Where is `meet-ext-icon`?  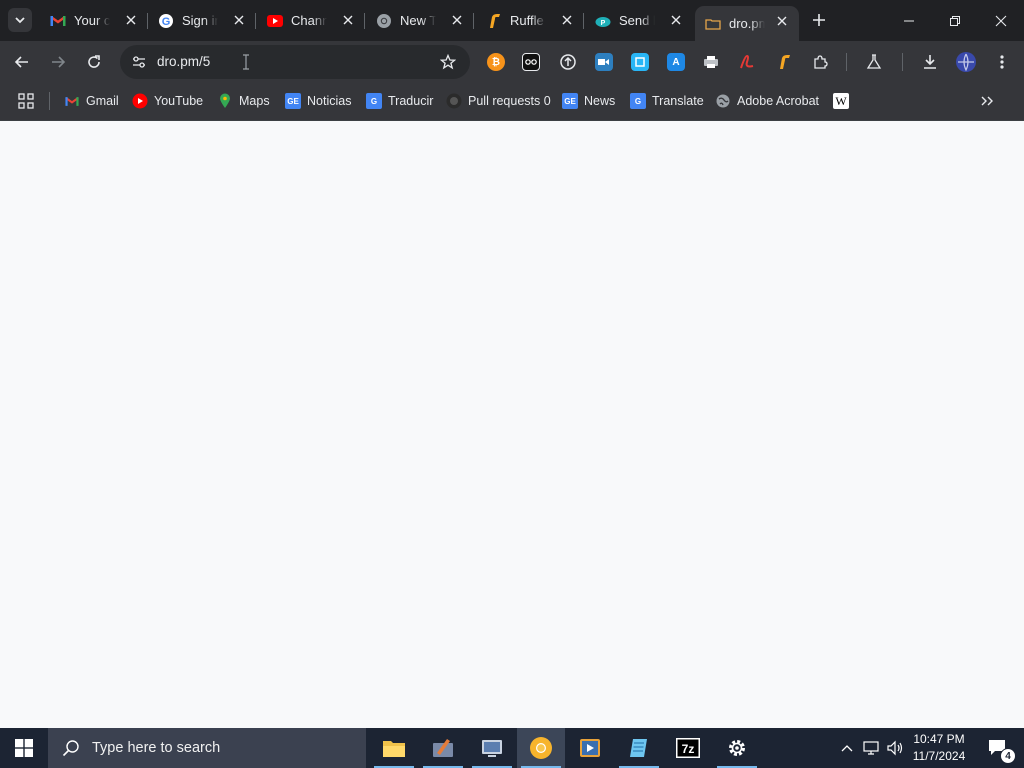 meet-ext-icon is located at coordinates (604, 62).